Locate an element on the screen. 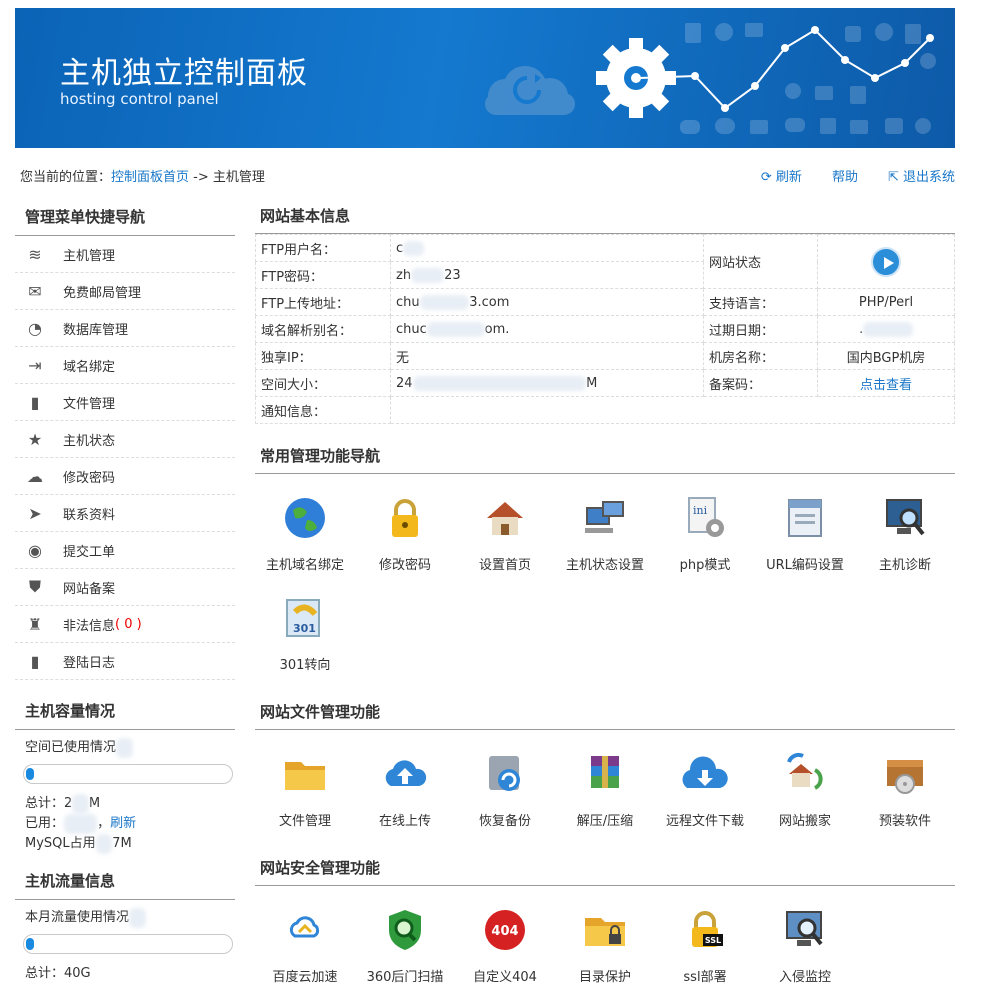 The width and height of the screenshot is (985, 1006). sidebar-item: ◔ 数据库管理 is located at coordinates (125, 328).